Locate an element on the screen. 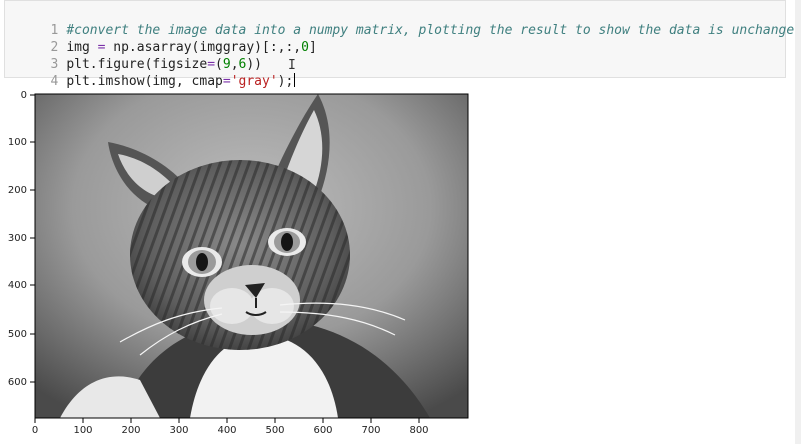 Image resolution: width=801 pixels, height=448 pixels. y-tick-label: 0 is located at coordinates (24, 95).